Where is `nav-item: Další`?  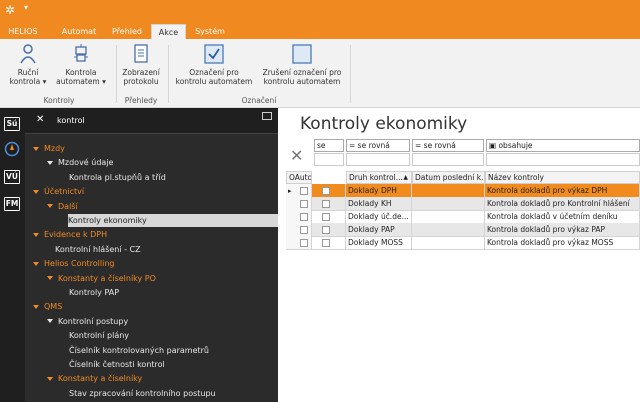
nav-item: Další is located at coordinates (62, 206).